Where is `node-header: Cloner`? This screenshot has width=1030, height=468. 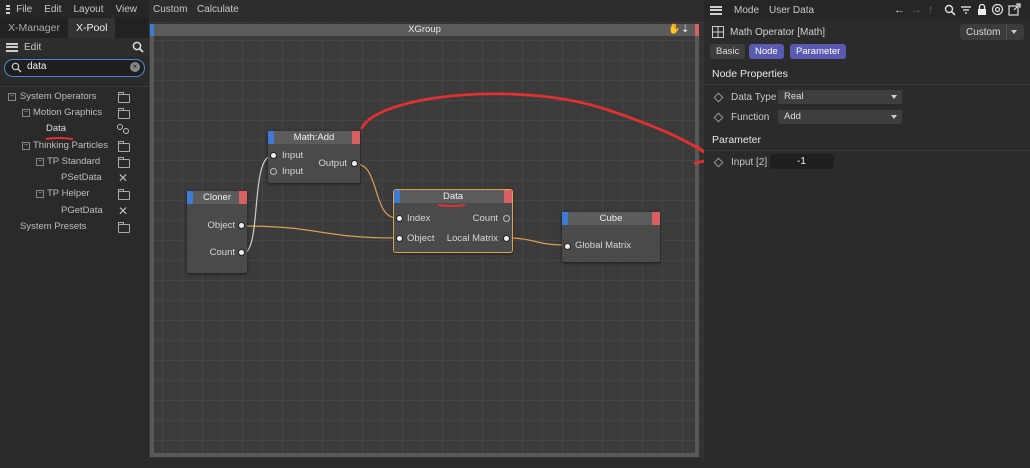
node-header: Cloner is located at coordinates (217, 197).